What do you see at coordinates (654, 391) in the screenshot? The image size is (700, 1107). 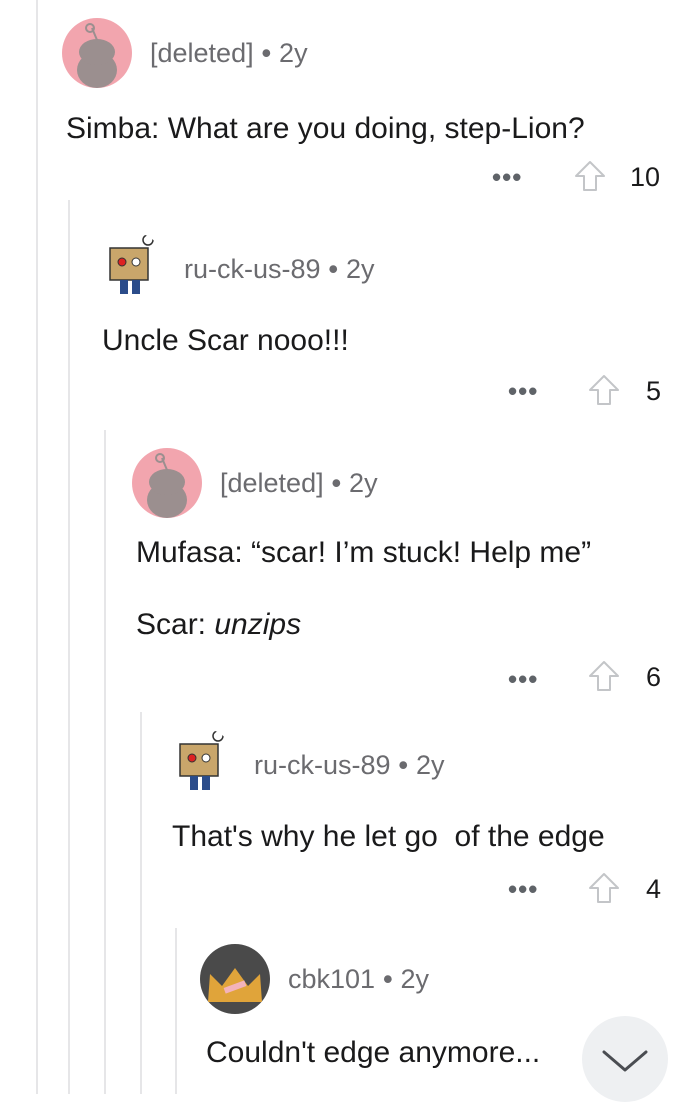 I see `vote-count: 5` at bounding box center [654, 391].